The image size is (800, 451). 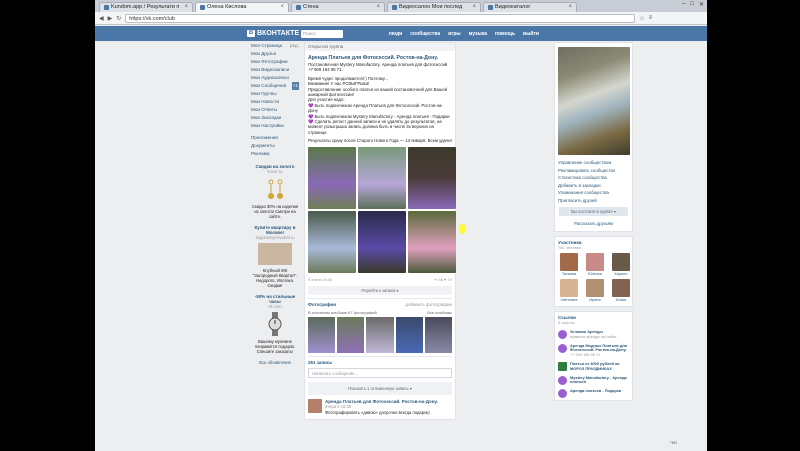 I want to click on sidebar-item-answers: Мои Ответы, so click(x=275, y=110).